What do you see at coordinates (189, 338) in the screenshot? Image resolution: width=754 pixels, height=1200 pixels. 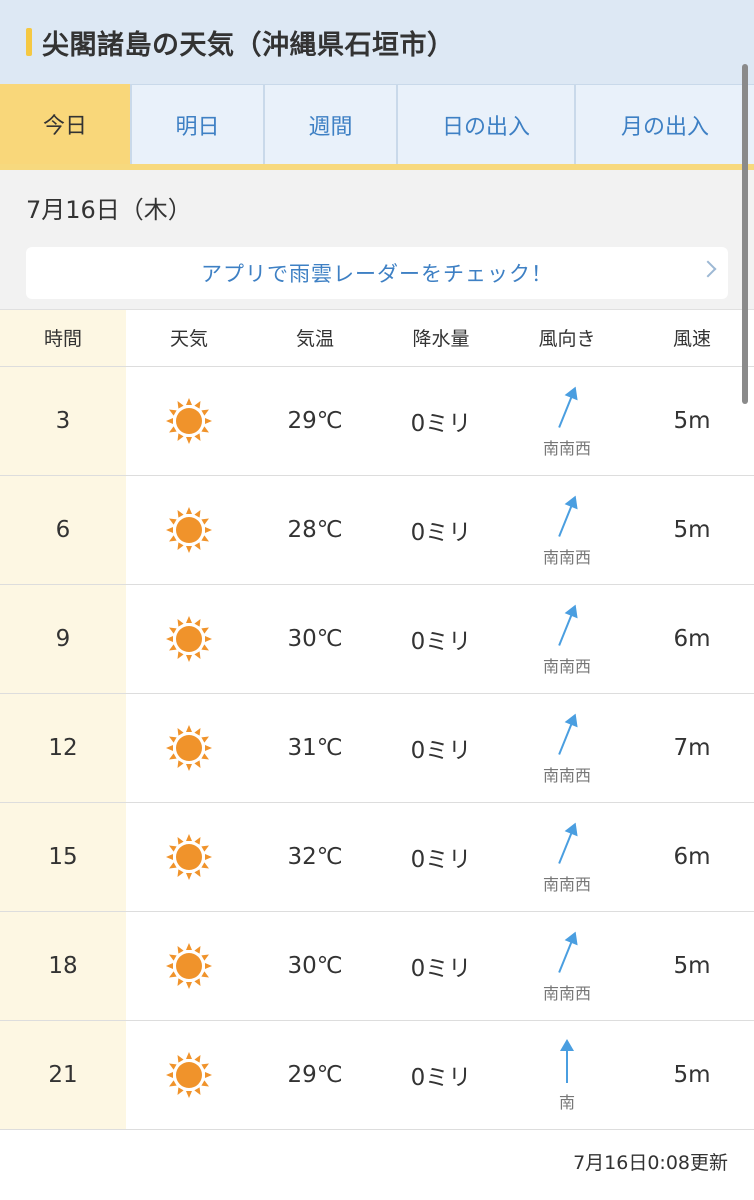 I see `header-weather: 天気` at bounding box center [189, 338].